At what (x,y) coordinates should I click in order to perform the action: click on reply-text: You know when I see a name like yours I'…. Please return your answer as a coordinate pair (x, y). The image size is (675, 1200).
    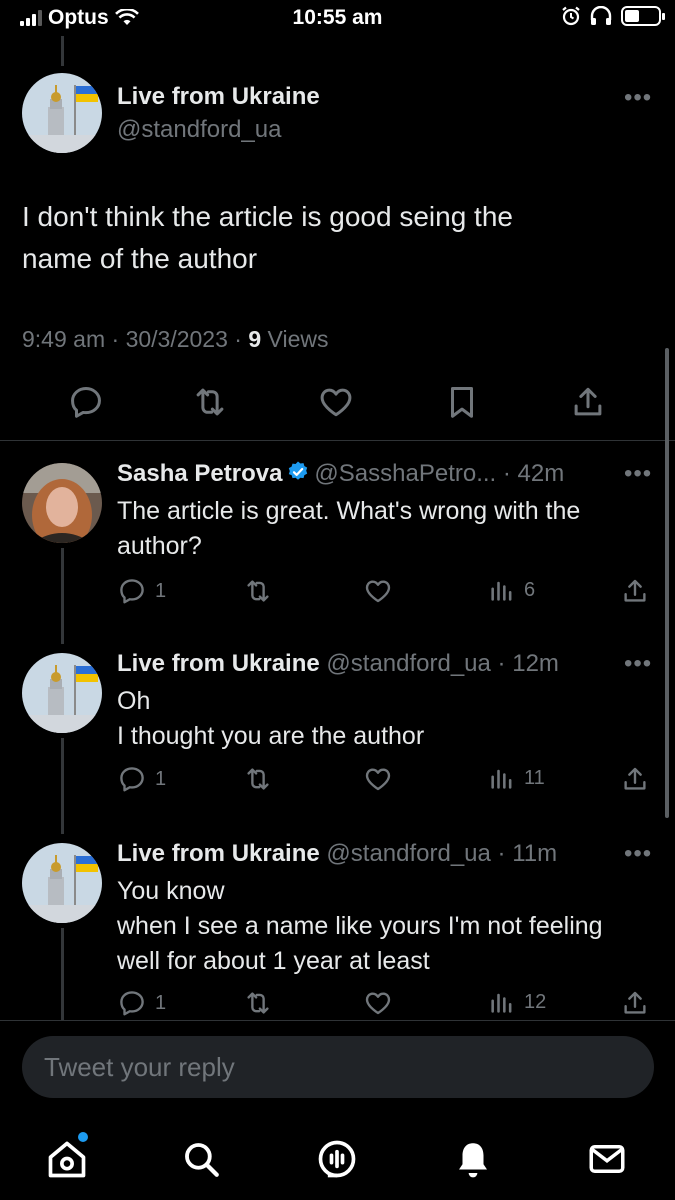
    Looking at the image, I should click on (382, 926).